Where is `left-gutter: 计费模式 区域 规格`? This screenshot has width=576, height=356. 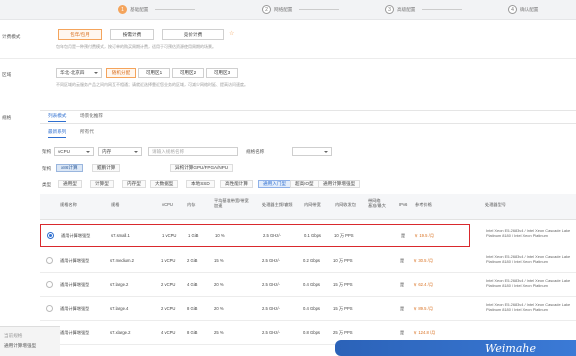
left-gutter: 计费模式 区域 规格 is located at coordinates (20, 188).